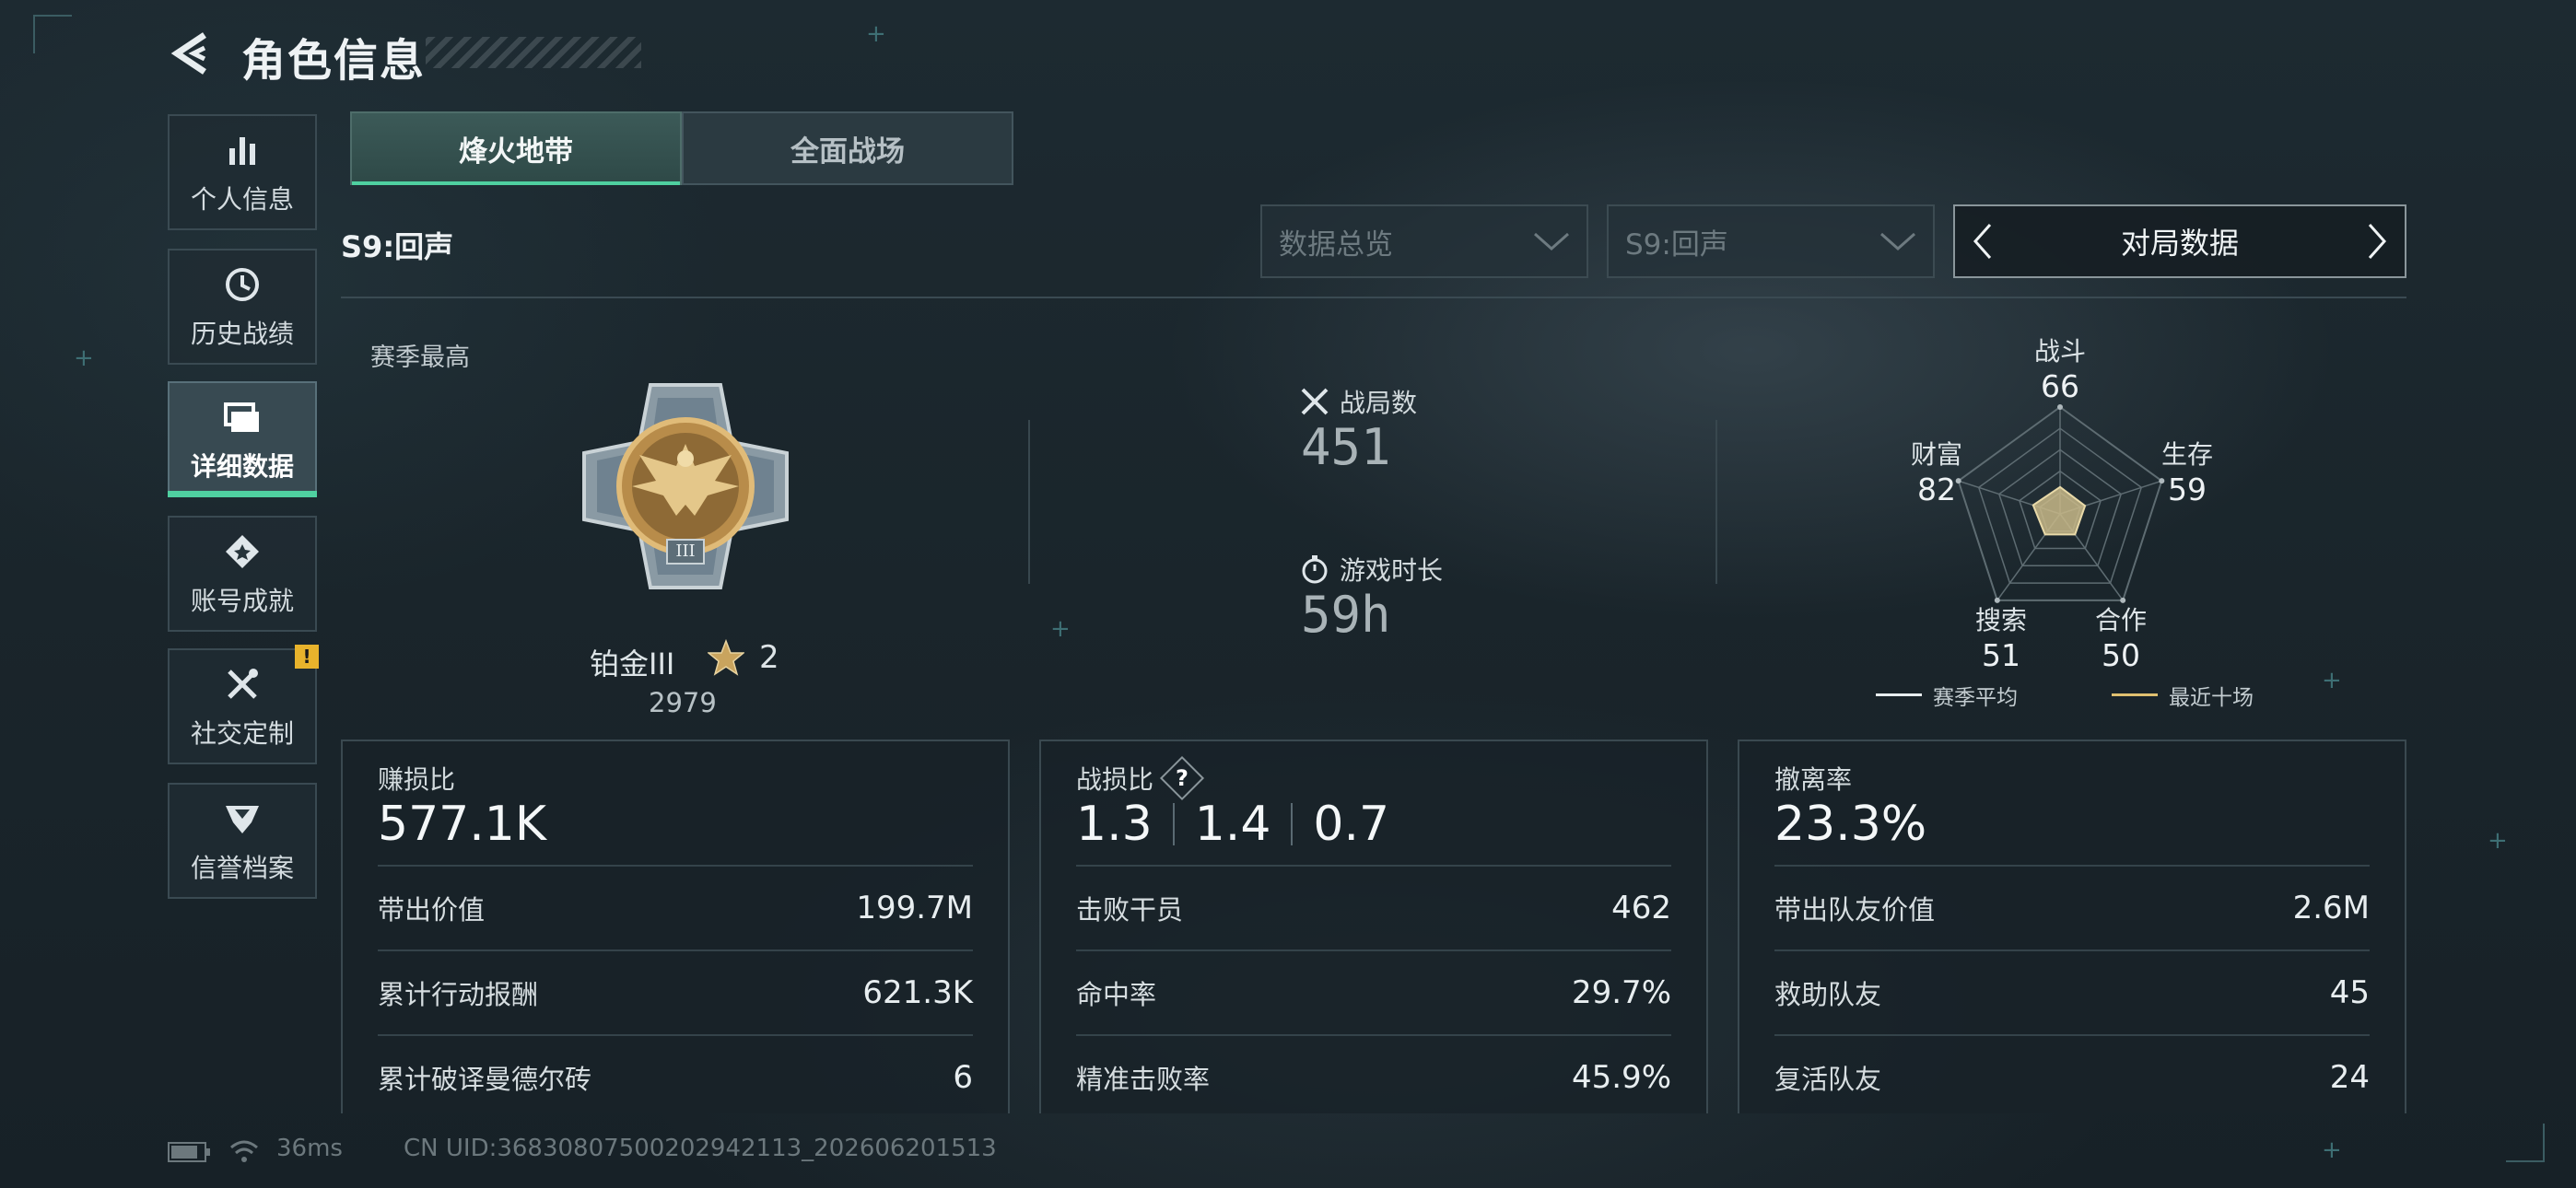 The width and height of the screenshot is (2576, 1188). I want to click on matches-label: 战局数, so click(1358, 401).